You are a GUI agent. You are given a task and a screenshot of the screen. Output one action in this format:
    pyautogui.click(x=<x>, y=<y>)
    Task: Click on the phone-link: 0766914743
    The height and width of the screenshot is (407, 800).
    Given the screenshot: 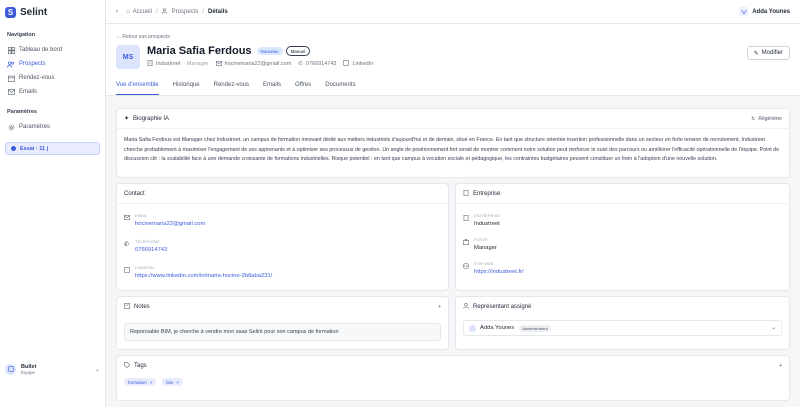 What is the action you would take?
    pyautogui.click(x=151, y=250)
    